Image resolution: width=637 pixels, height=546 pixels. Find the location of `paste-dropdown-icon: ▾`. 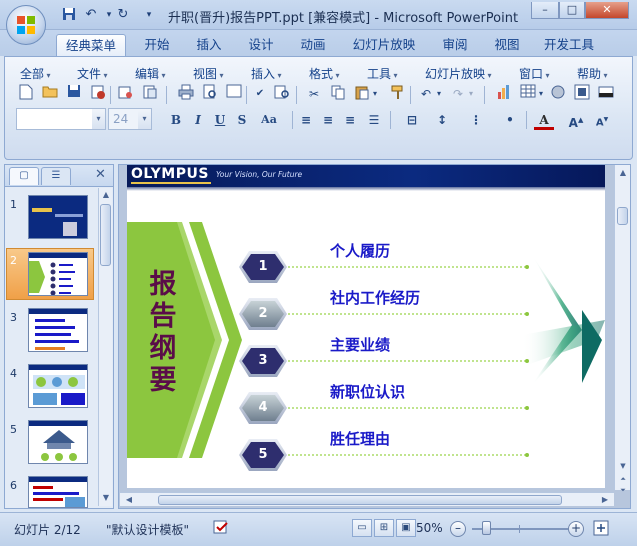

paste-dropdown-icon: ▾ is located at coordinates (375, 94).